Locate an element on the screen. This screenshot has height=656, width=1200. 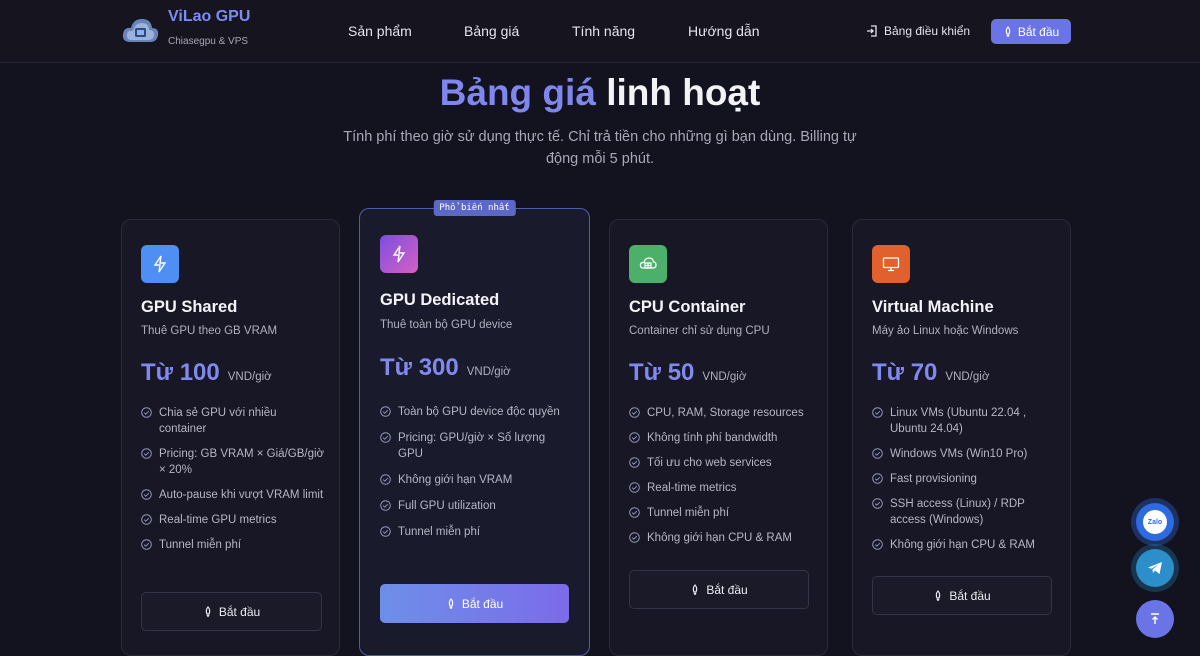
cloud-logo-icon is located at coordinates (140, 30).